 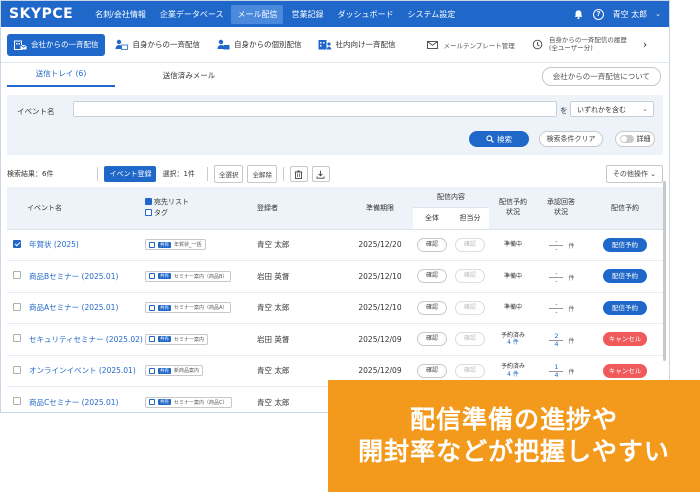 What do you see at coordinates (174, 371) in the screenshot?
I see `tag-chip: 共有 新商品案内` at bounding box center [174, 371].